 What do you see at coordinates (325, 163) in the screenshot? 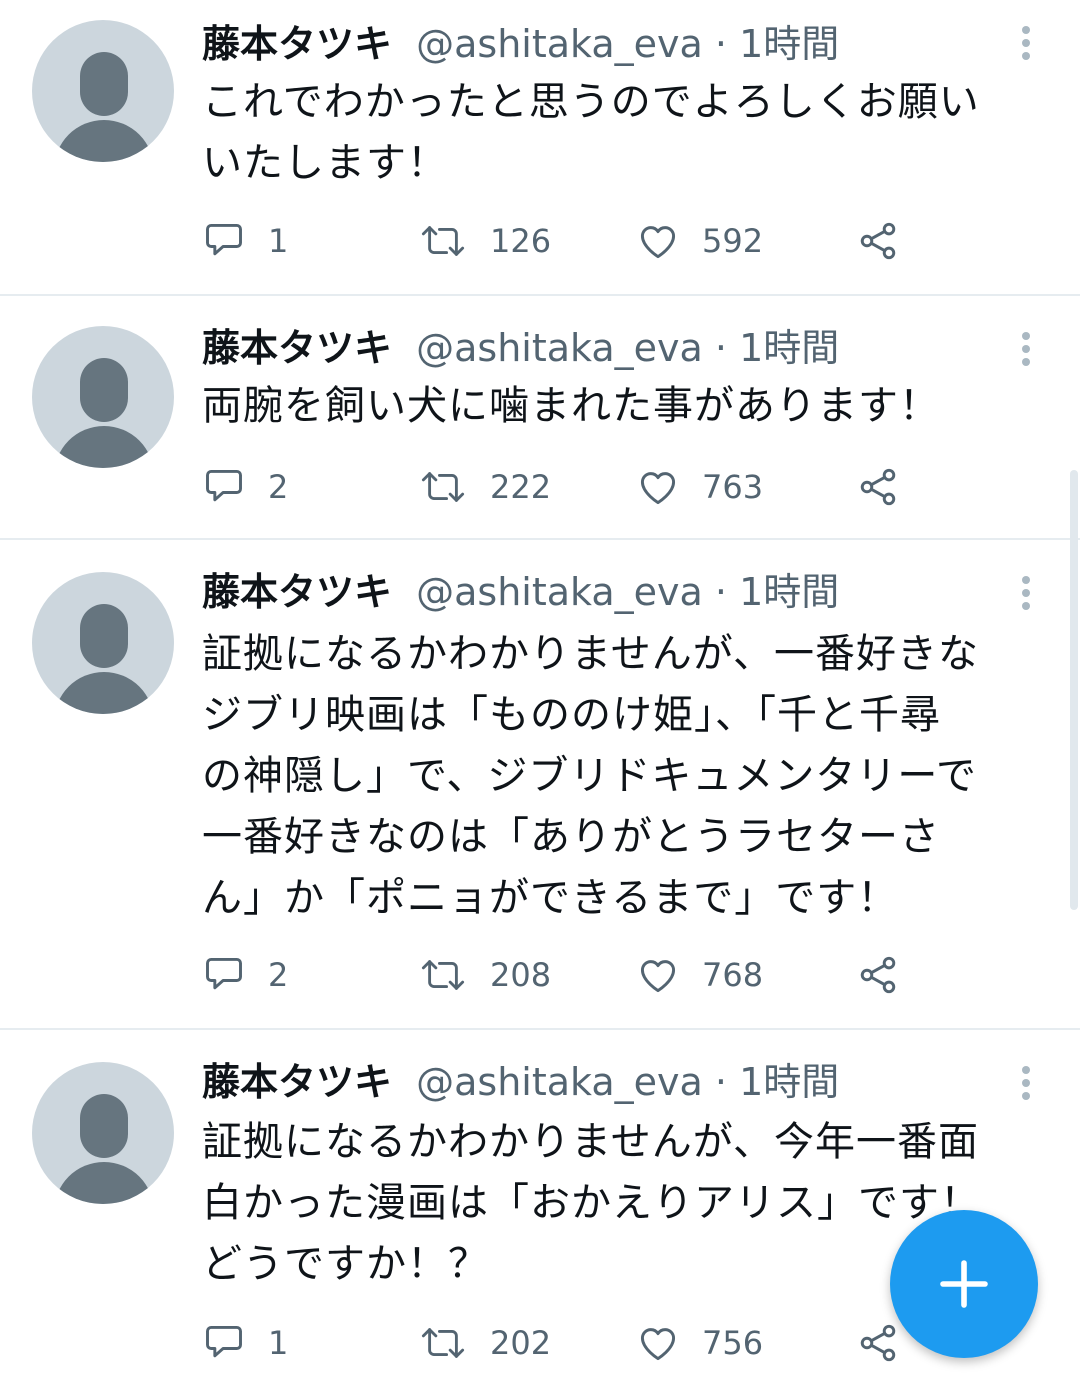
I see `tweet-text-line: いたします！` at bounding box center [325, 163].